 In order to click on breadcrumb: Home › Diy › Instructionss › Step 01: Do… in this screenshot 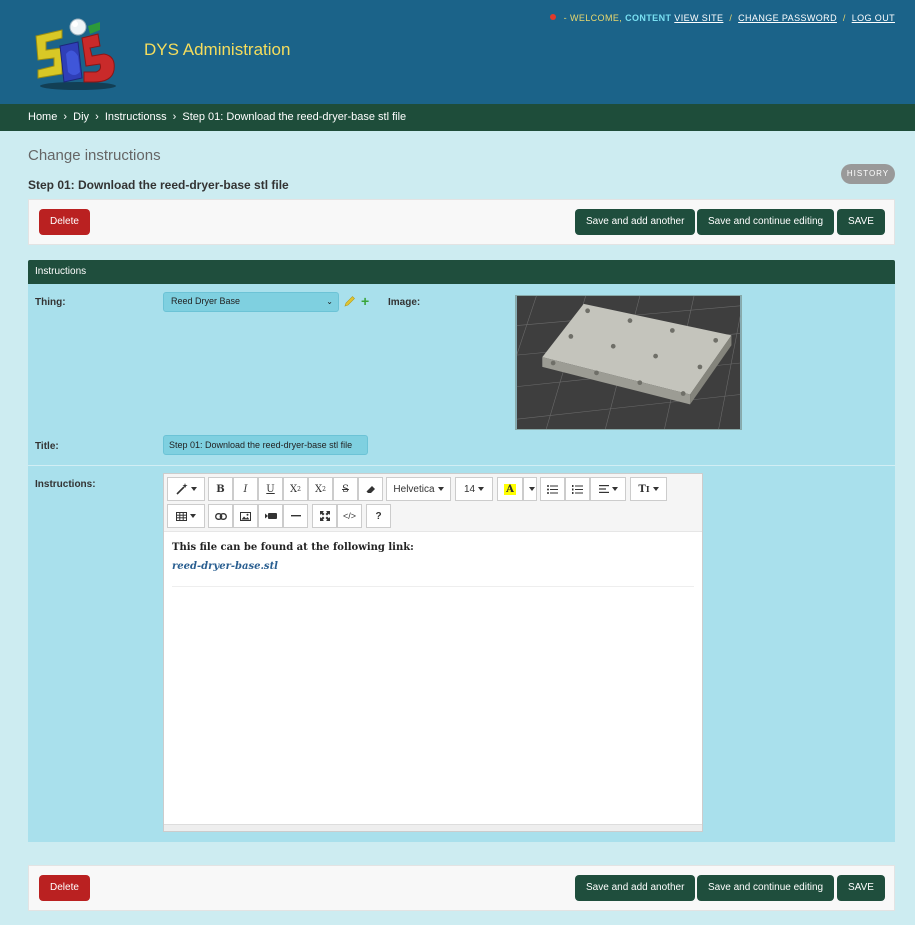, I will do `click(457, 117)`.